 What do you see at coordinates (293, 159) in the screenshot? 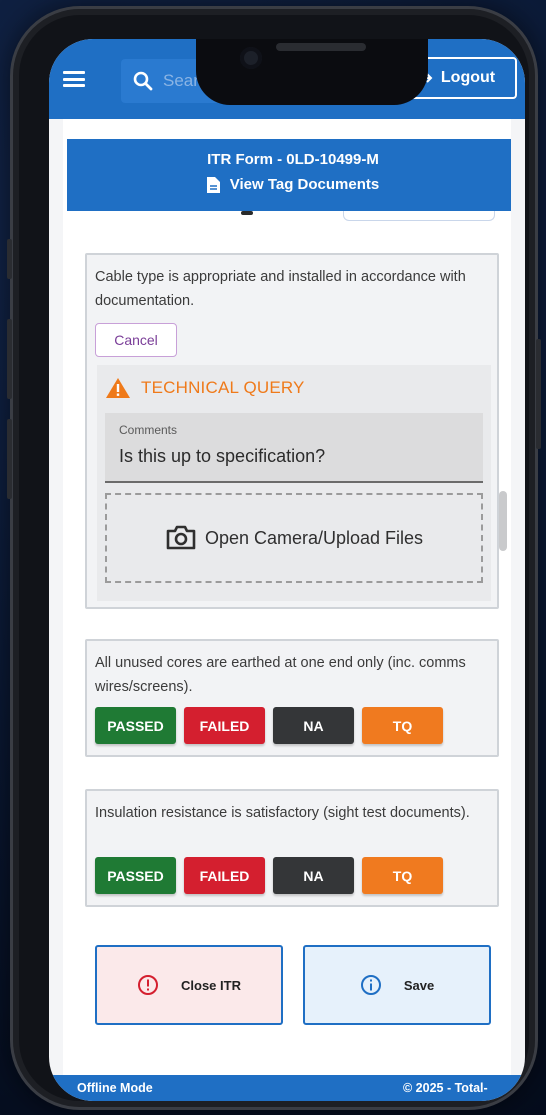
I see `itr-title: ITR Form - 0LD-10499-M` at bounding box center [293, 159].